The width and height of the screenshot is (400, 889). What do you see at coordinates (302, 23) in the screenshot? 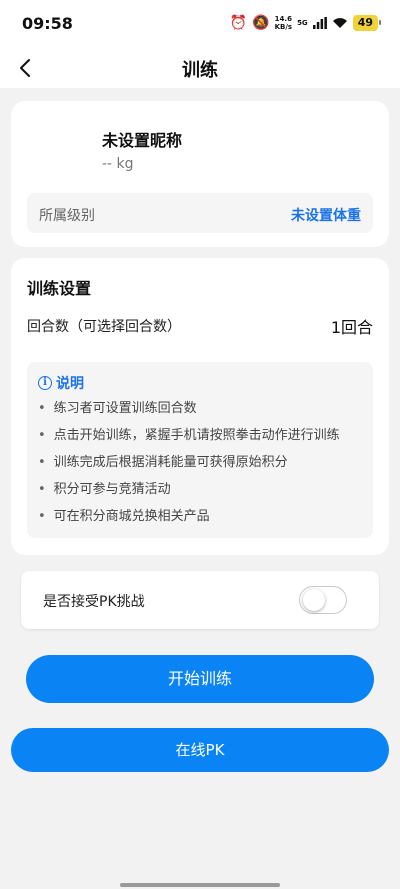
I see `network-generation: 5G` at bounding box center [302, 23].